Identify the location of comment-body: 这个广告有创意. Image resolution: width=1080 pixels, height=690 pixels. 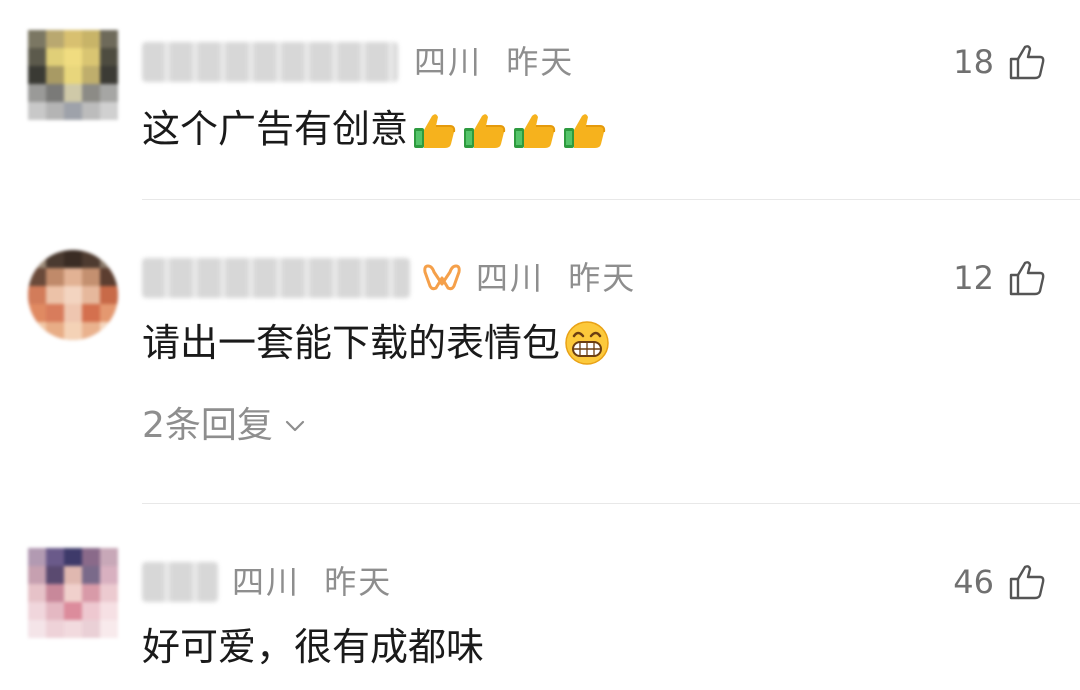
(275, 129).